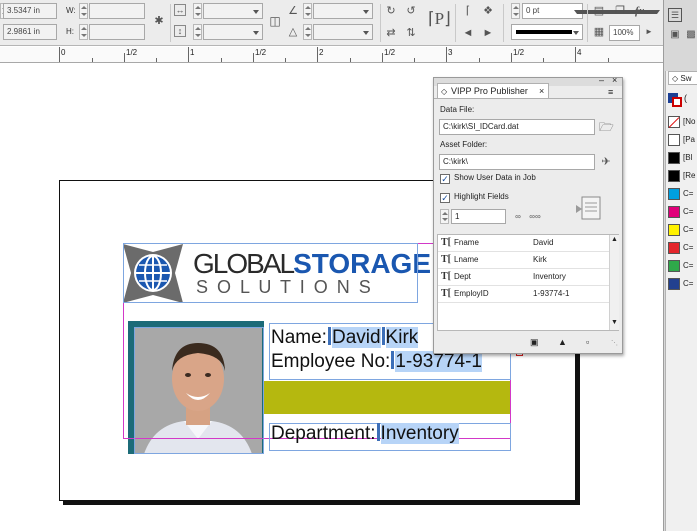 The image size is (697, 531). I want to click on first-name-field: David, so click(356, 337).